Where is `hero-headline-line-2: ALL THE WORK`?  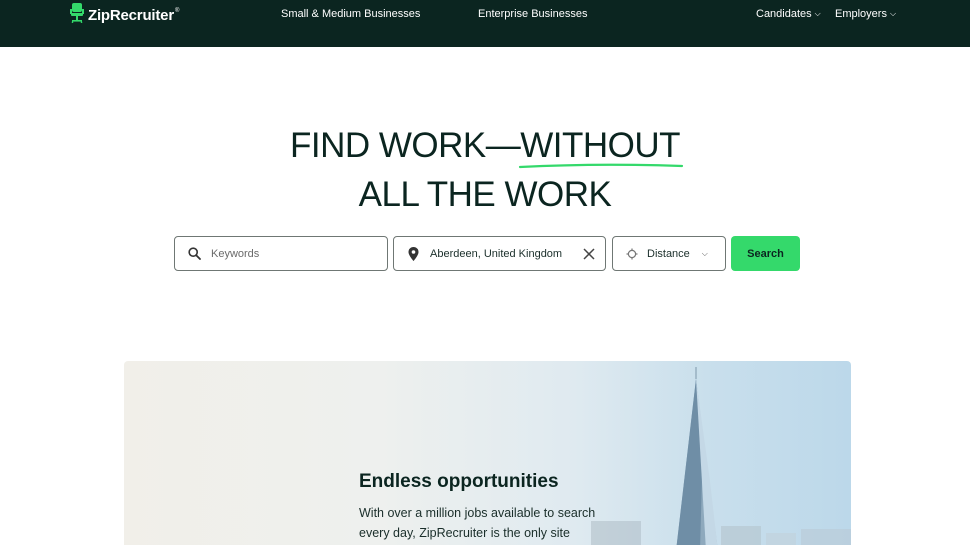 hero-headline-line-2: ALL THE WORK is located at coordinates (485, 194).